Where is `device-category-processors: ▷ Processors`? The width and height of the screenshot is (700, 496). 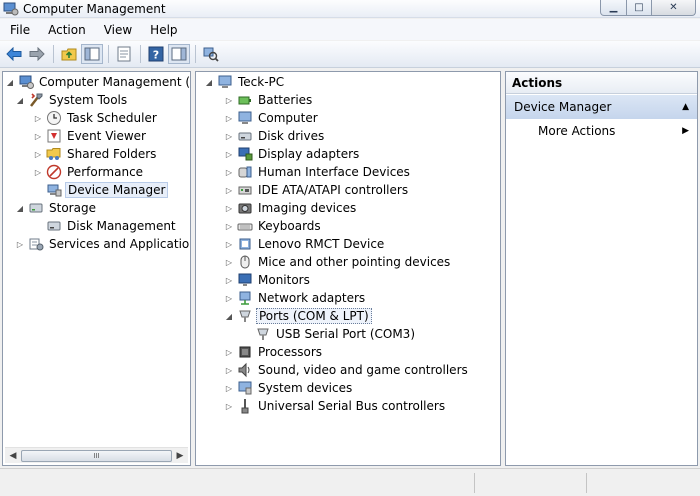
device-category-processors: ▷ Processors is located at coordinates (274, 352).